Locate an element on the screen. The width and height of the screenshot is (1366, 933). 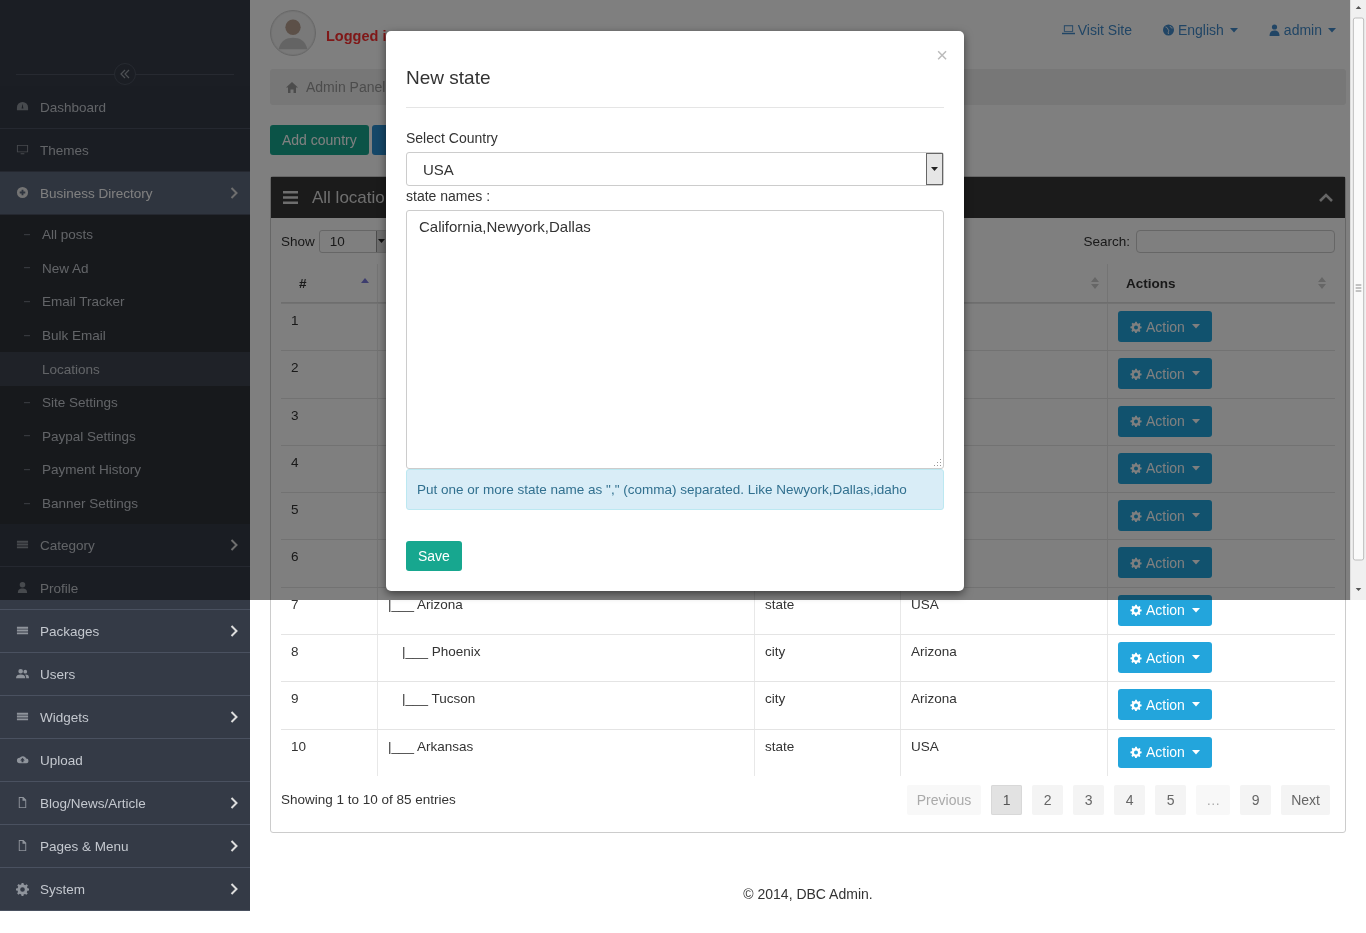
search-label: Search: is located at coordinates (1106, 241).